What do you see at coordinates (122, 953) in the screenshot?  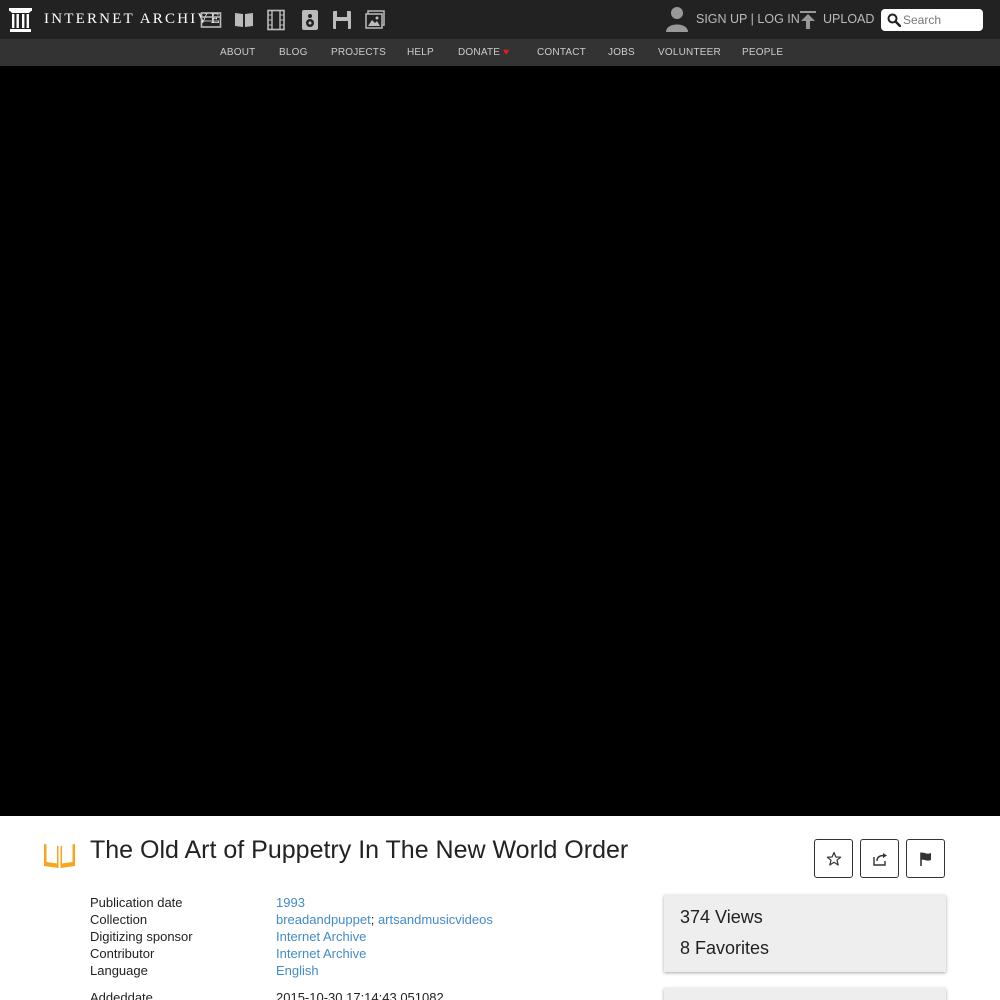 I see `meta-label: Contributor` at bounding box center [122, 953].